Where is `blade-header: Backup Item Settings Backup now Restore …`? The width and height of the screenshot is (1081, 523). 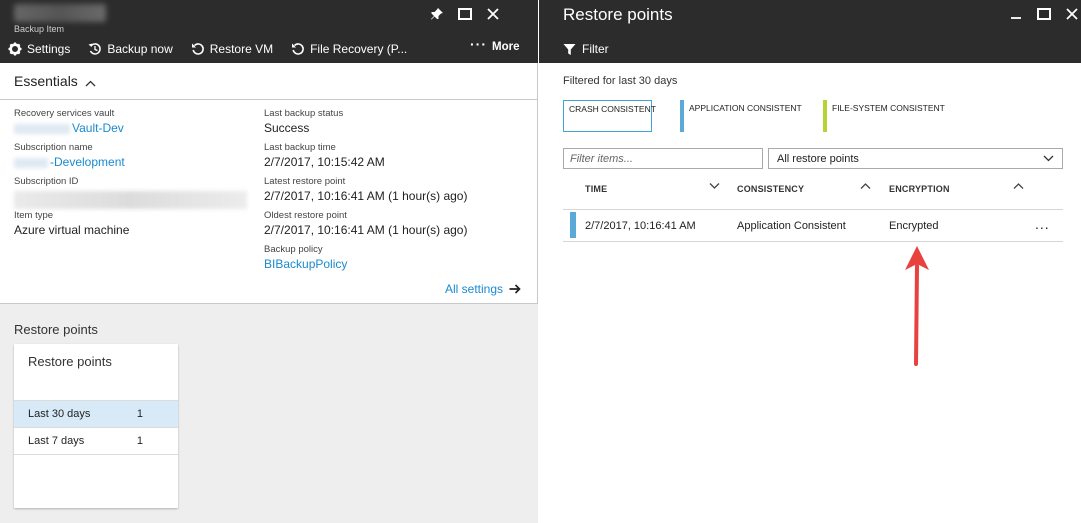 blade-header: Backup Item Settings Backup now Restore … is located at coordinates (269, 31).